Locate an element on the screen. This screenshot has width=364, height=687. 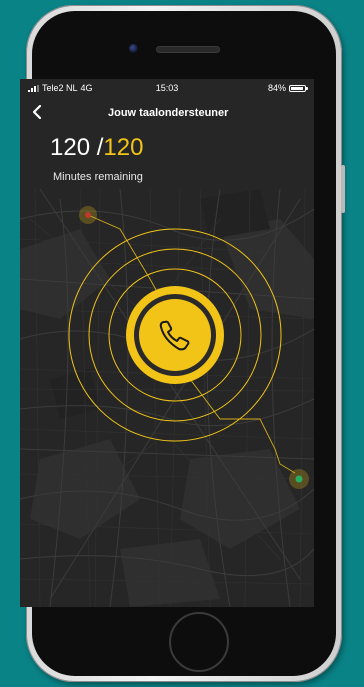
call-button is located at coordinates (175, 335).